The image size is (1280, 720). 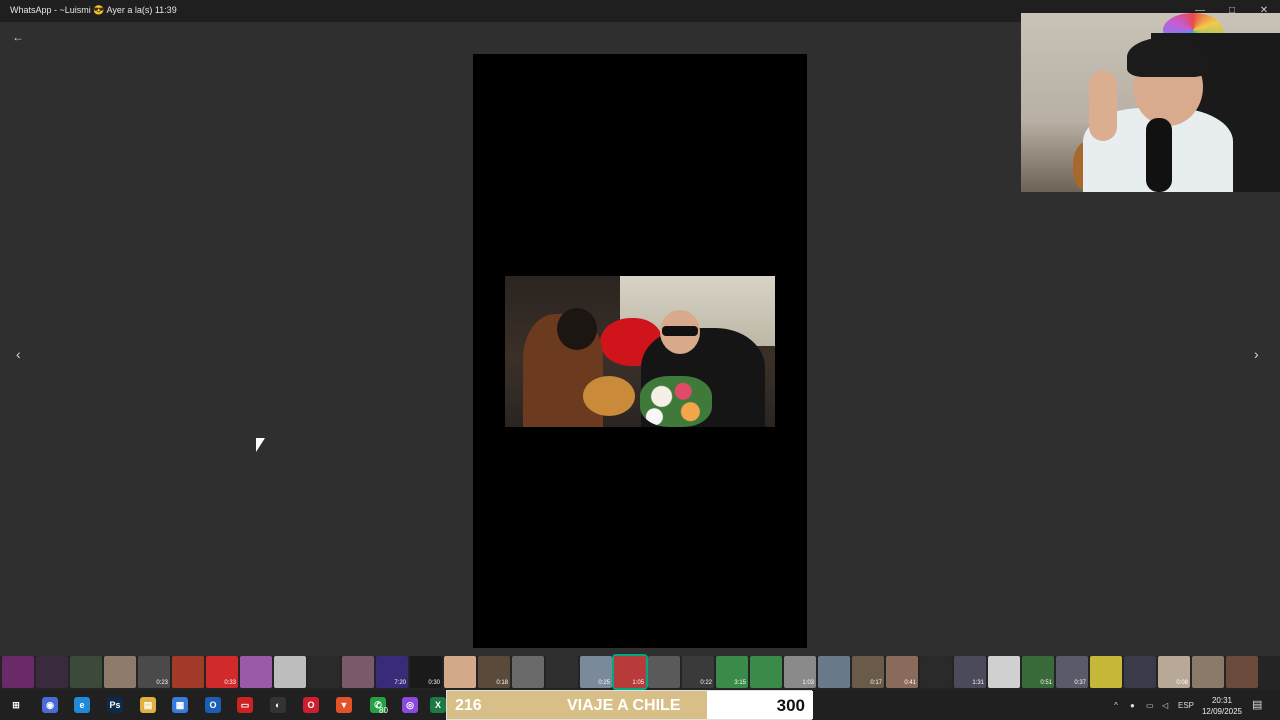 What do you see at coordinates (732, 672) in the screenshot?
I see `media-thumbnail: 3:15` at bounding box center [732, 672].